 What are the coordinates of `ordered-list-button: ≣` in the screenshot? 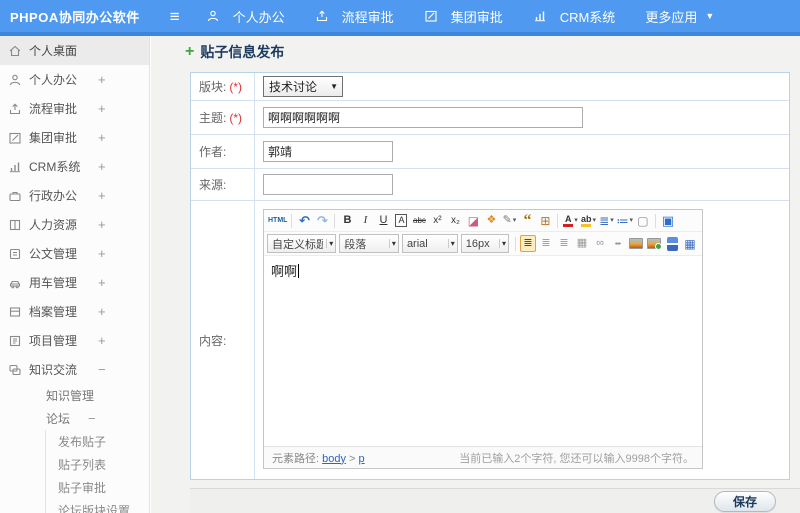 It's located at (606, 220).